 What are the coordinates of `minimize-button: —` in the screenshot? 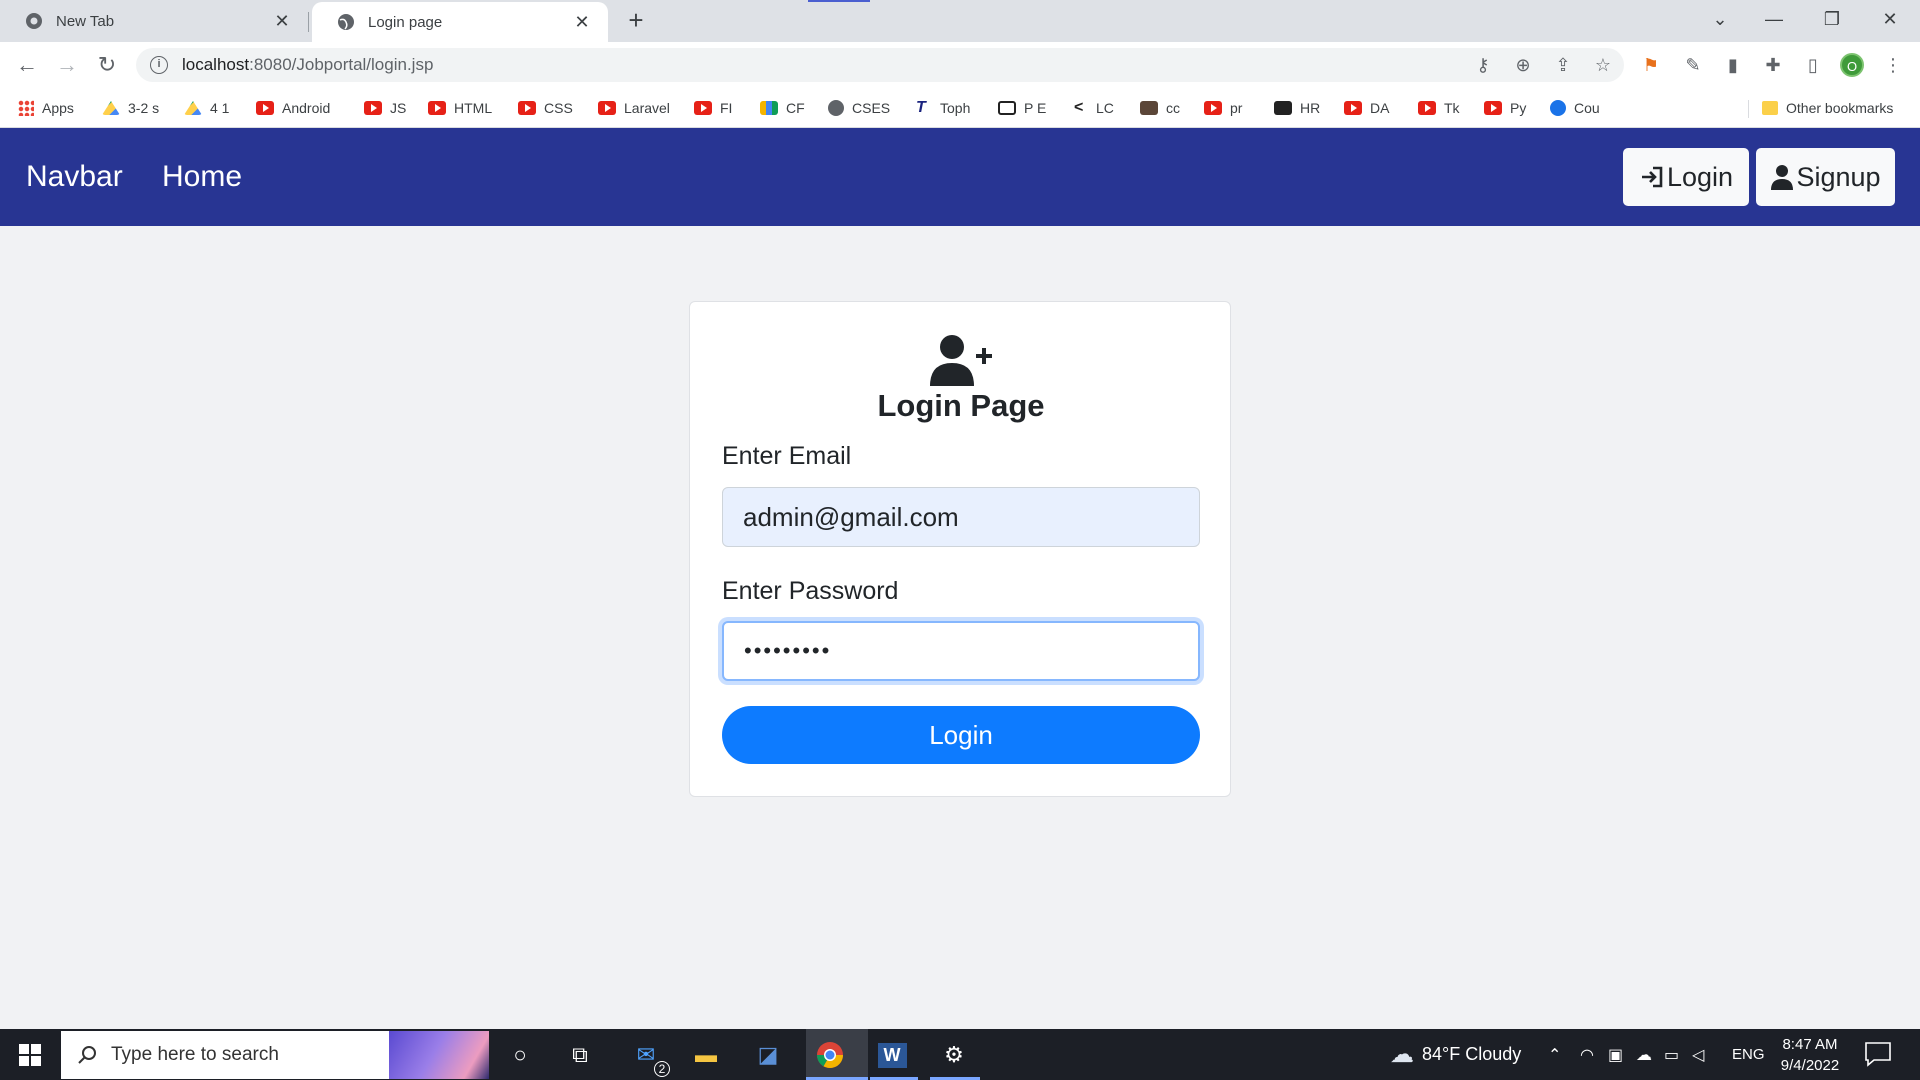 It's located at (1774, 19).